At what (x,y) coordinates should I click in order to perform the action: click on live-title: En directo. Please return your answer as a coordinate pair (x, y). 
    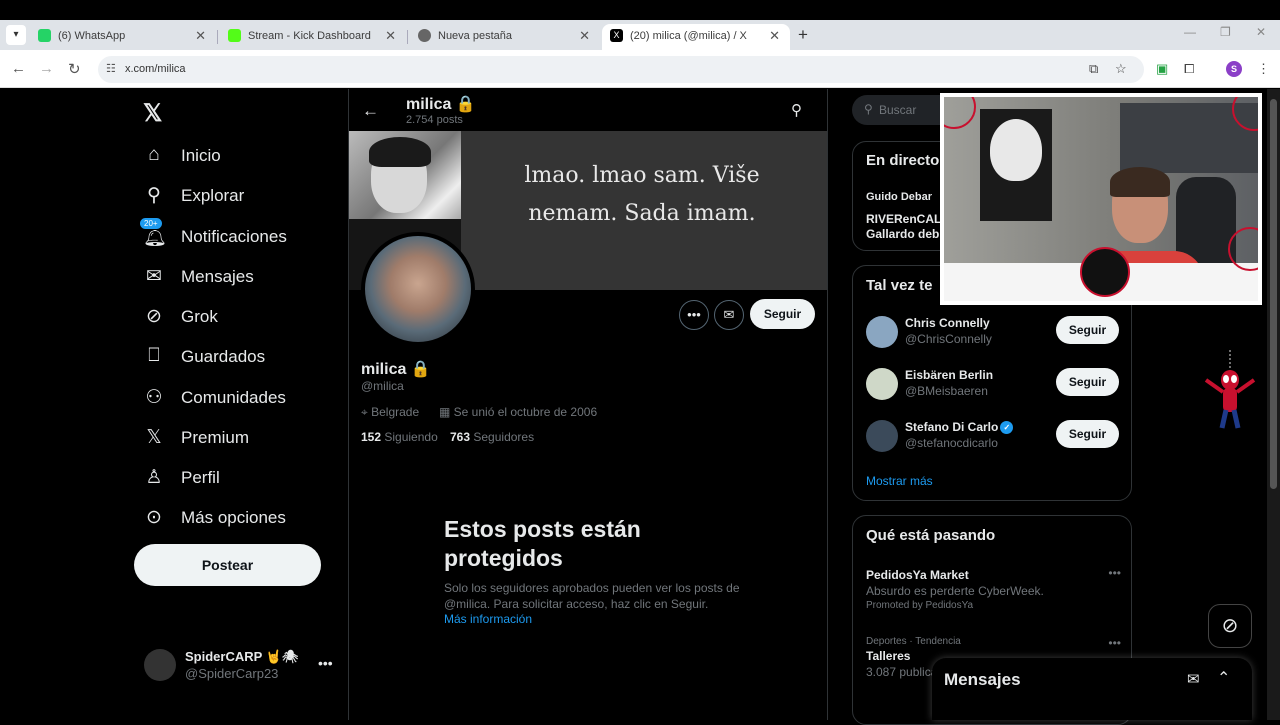
    Looking at the image, I should click on (903, 160).